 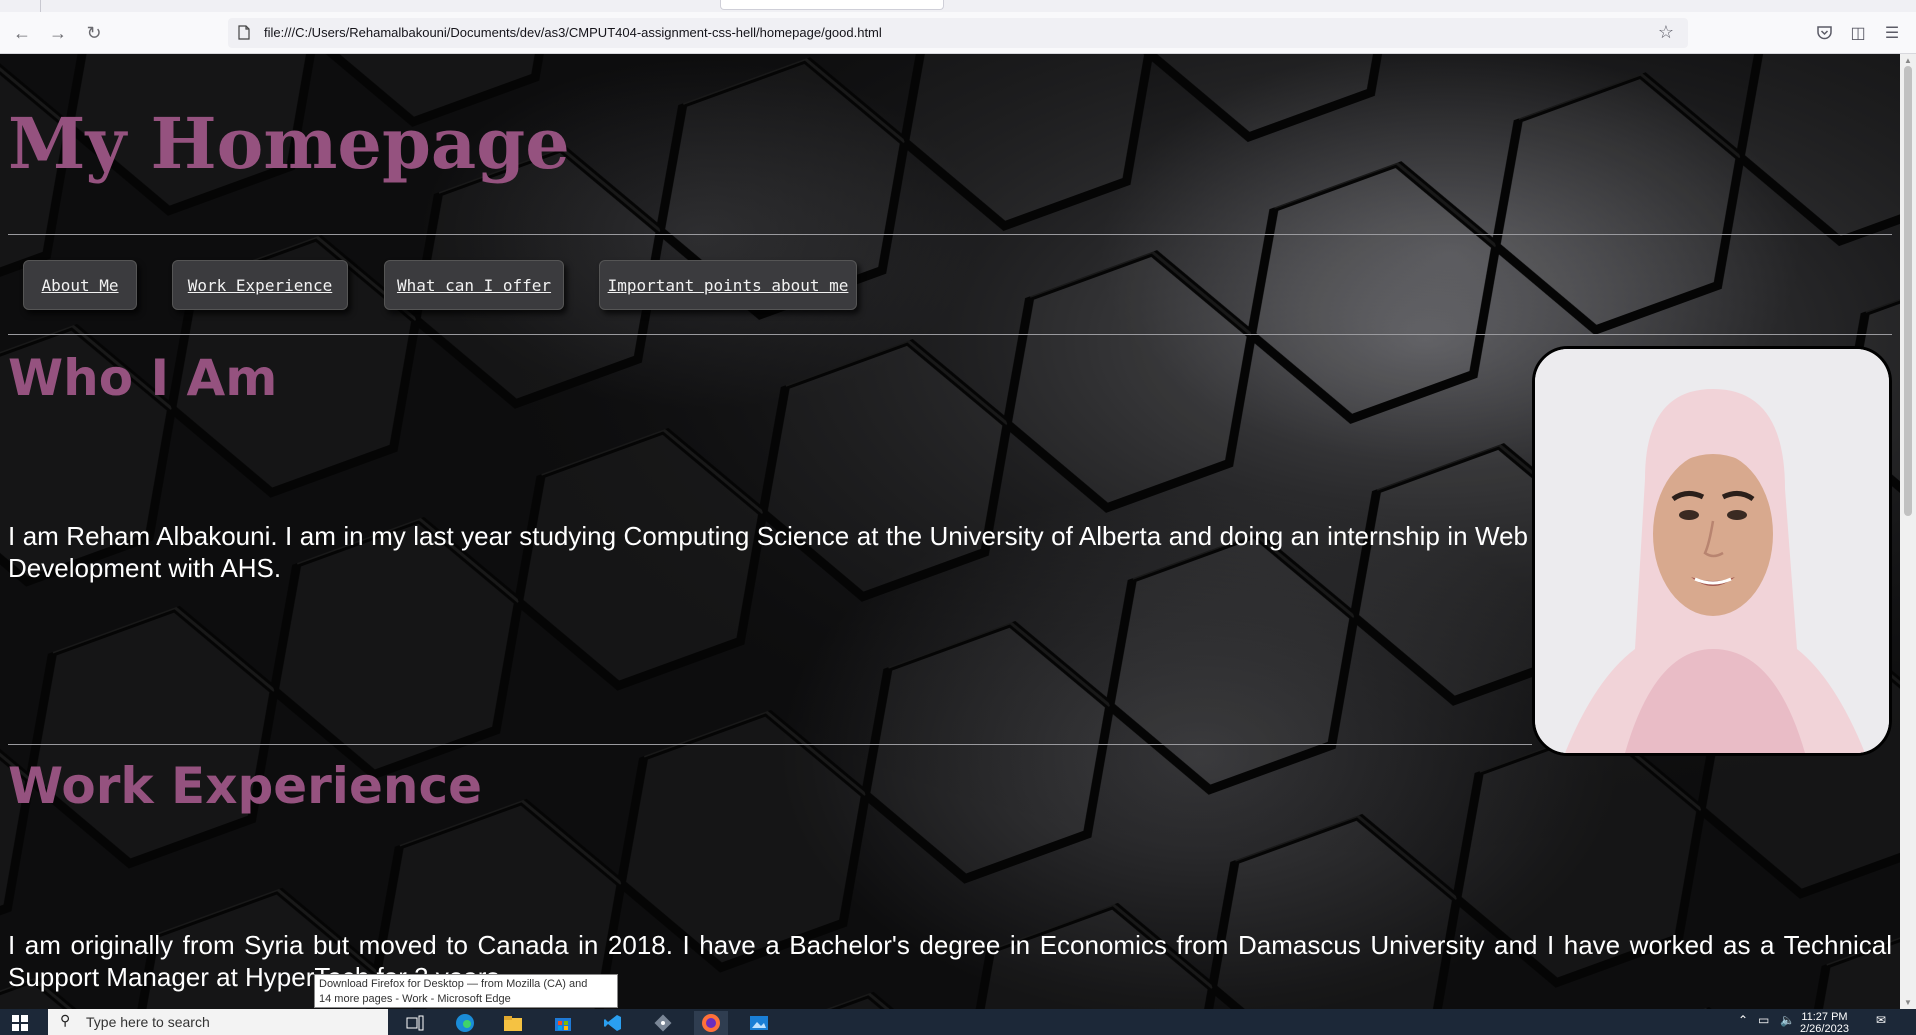 I want to click on photos-icon, so click(x=759, y=1023).